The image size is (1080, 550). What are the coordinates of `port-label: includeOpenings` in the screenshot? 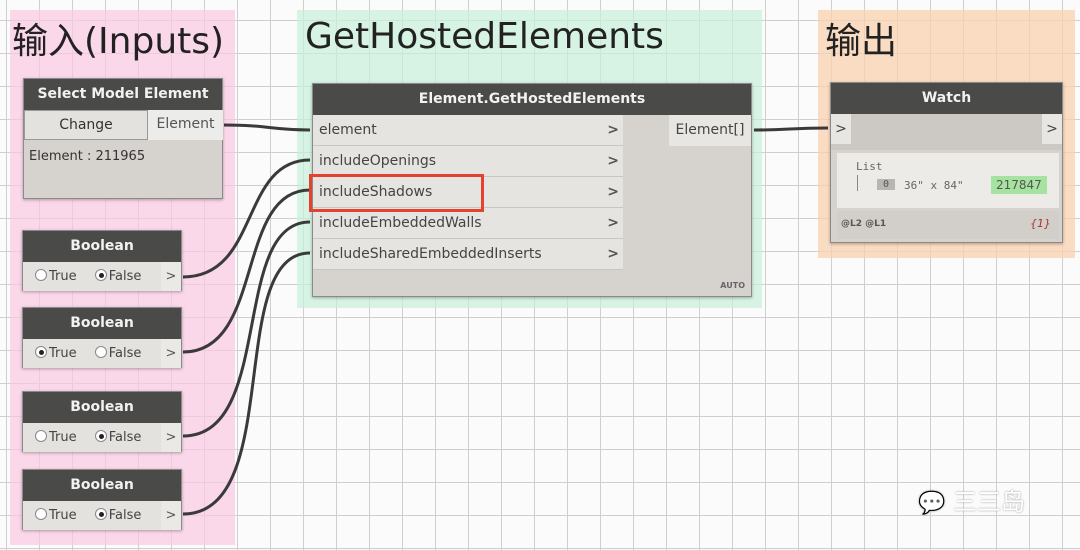 It's located at (378, 161).